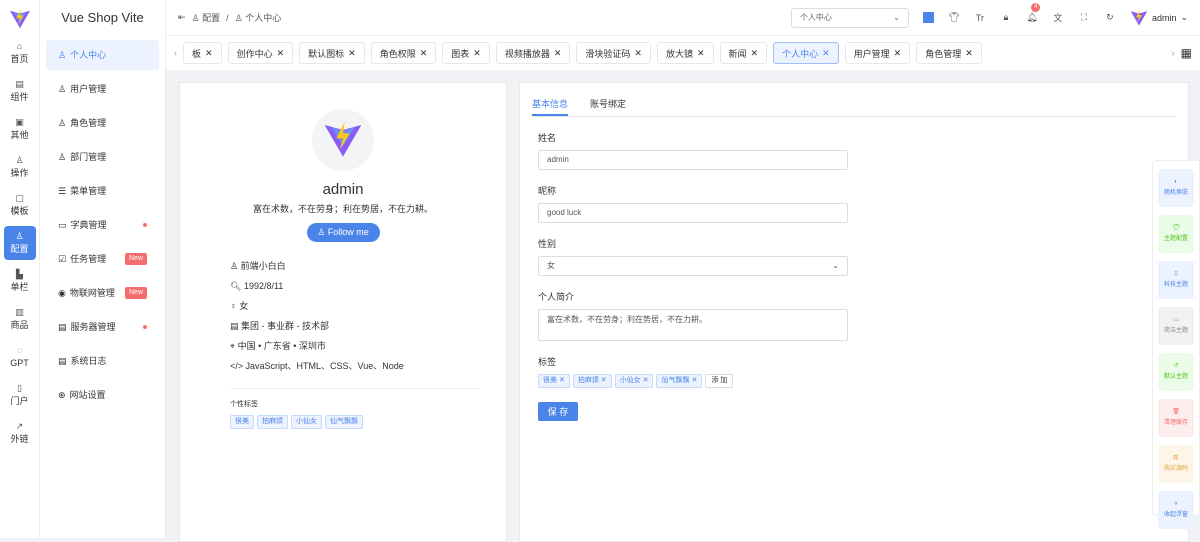 The height and width of the screenshot is (542, 1200). I want to click on gender-select: 女 ⌄, so click(693, 266).